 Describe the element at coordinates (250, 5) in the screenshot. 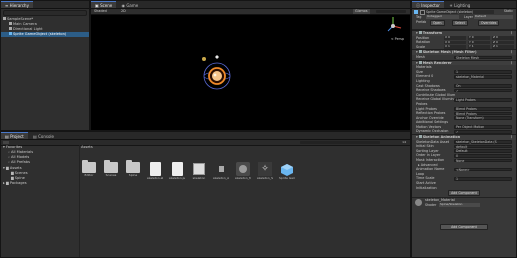

I see `scene-tab-bar: ▣ Scene ◉ Game` at that location.